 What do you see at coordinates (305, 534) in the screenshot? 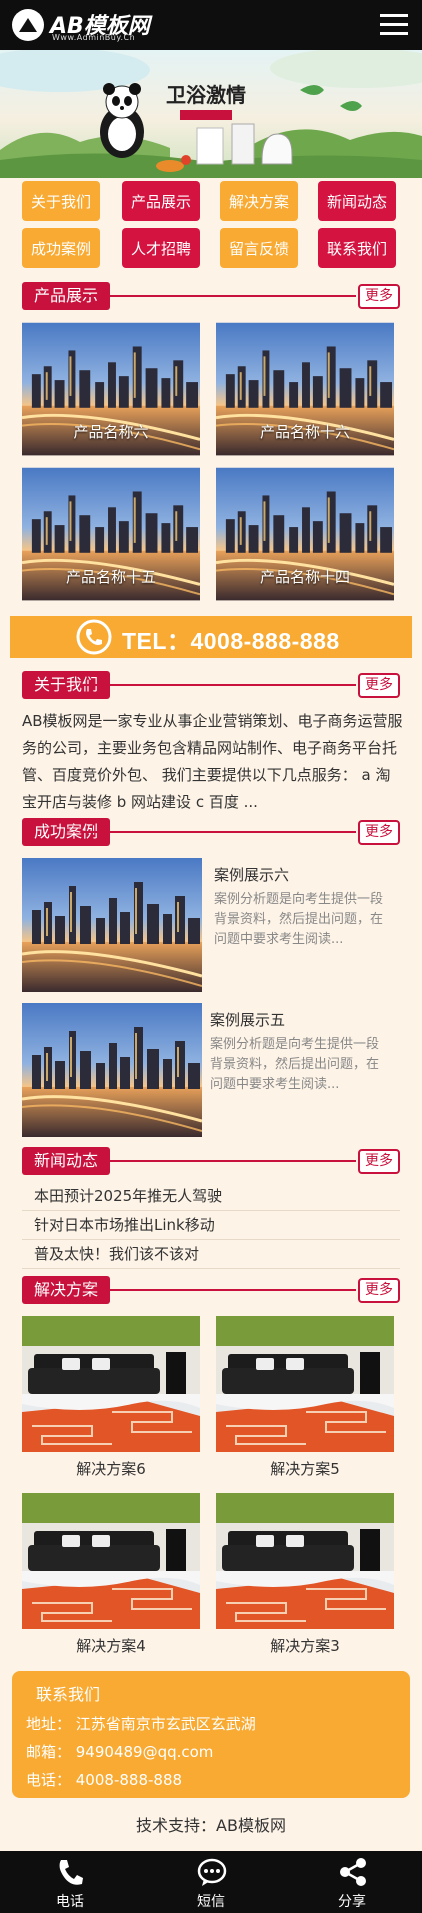
I see `product-card: 产品名称十四` at bounding box center [305, 534].